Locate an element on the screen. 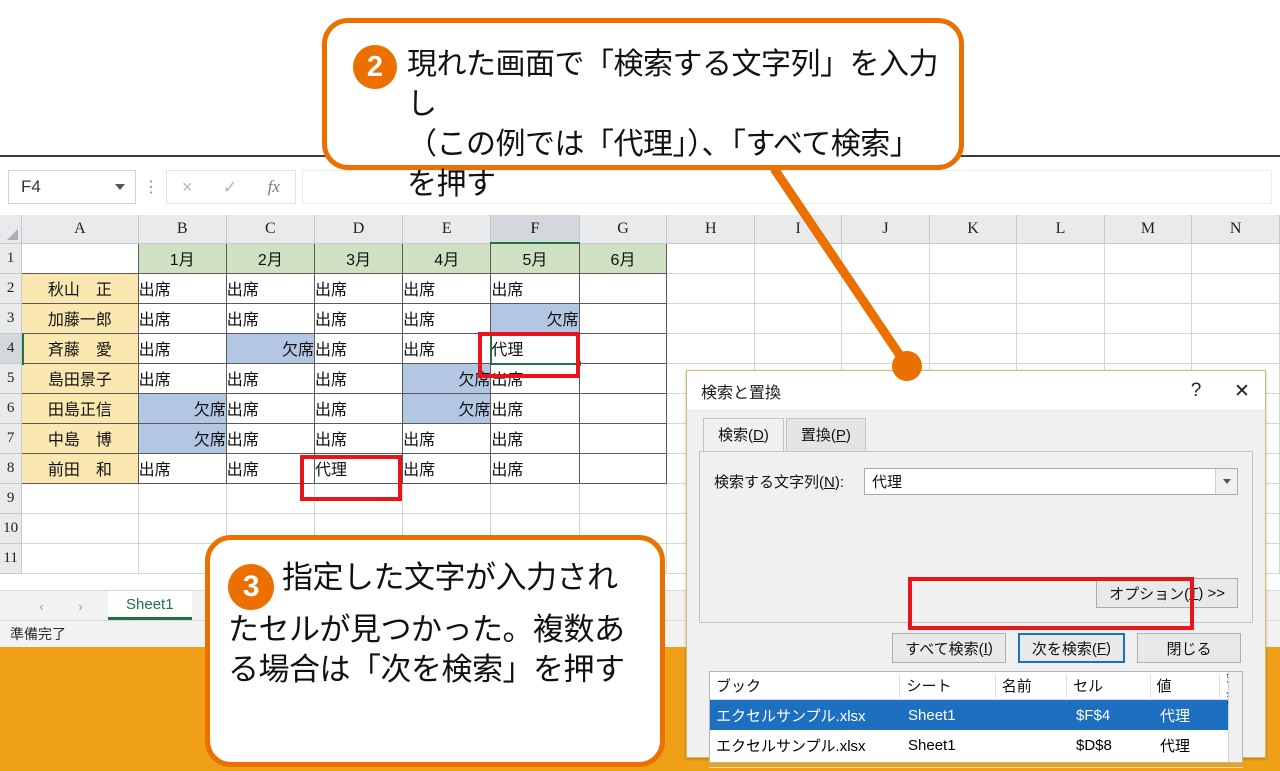 The width and height of the screenshot is (1280, 771). cell-m4 is located at coordinates (1148, 348).